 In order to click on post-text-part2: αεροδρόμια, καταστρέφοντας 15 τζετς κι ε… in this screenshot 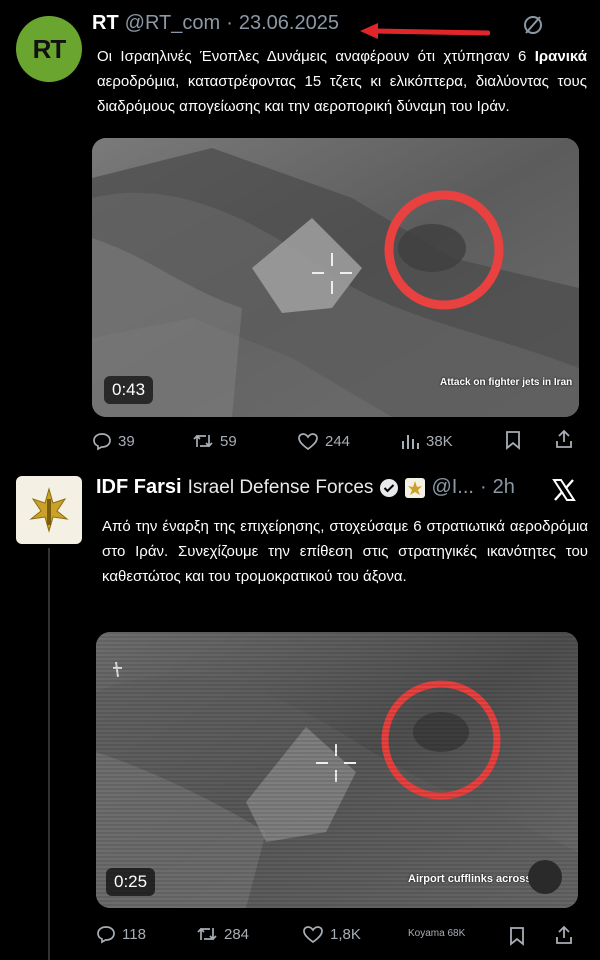, I will do `click(342, 94)`.